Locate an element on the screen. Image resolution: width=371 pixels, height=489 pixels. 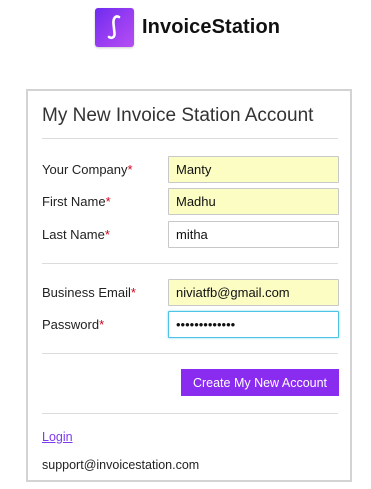
email-row: Business Email* is located at coordinates (190, 292).